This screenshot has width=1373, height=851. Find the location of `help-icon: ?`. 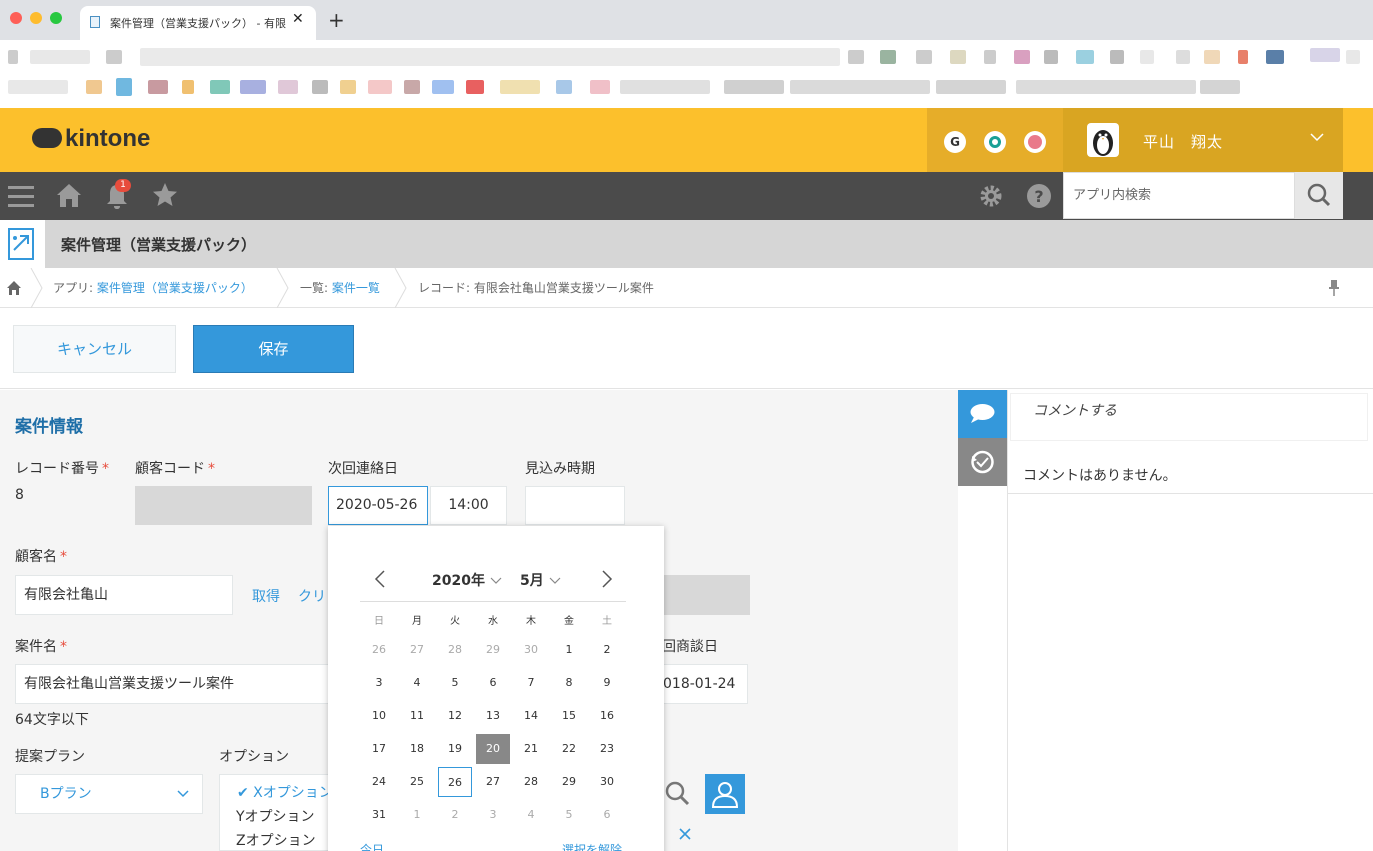

help-icon: ? is located at coordinates (1039, 198).